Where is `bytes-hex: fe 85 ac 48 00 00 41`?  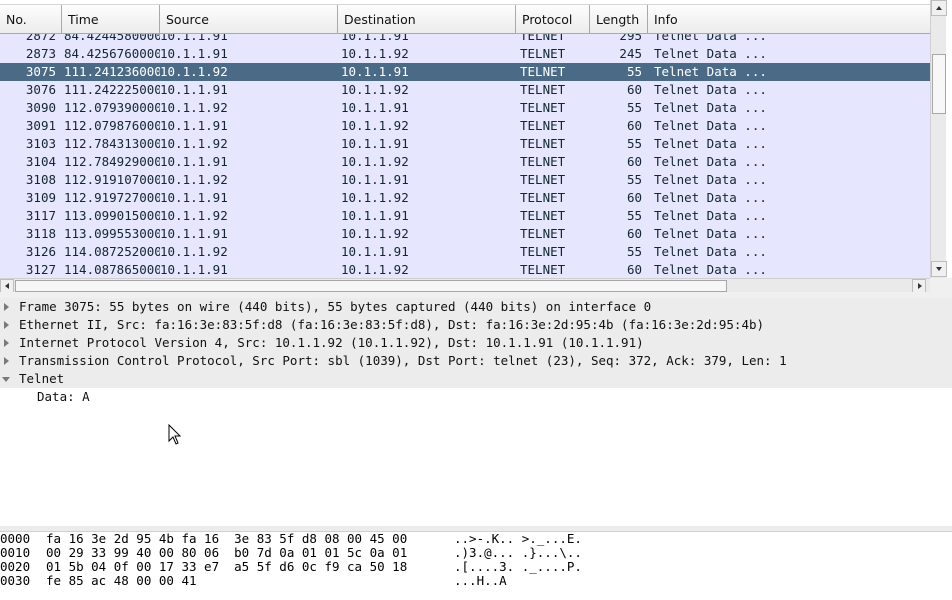 bytes-hex: fe 85 ac 48 00 00 41 is located at coordinates (250, 581).